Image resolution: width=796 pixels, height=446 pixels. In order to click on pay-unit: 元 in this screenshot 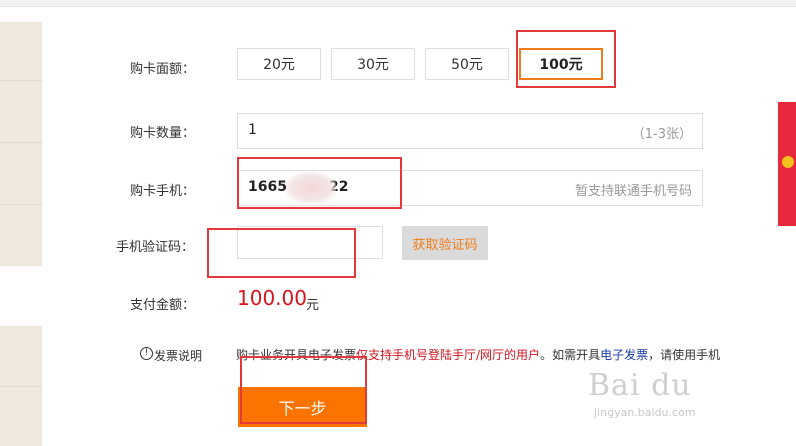, I will do `click(313, 305)`.